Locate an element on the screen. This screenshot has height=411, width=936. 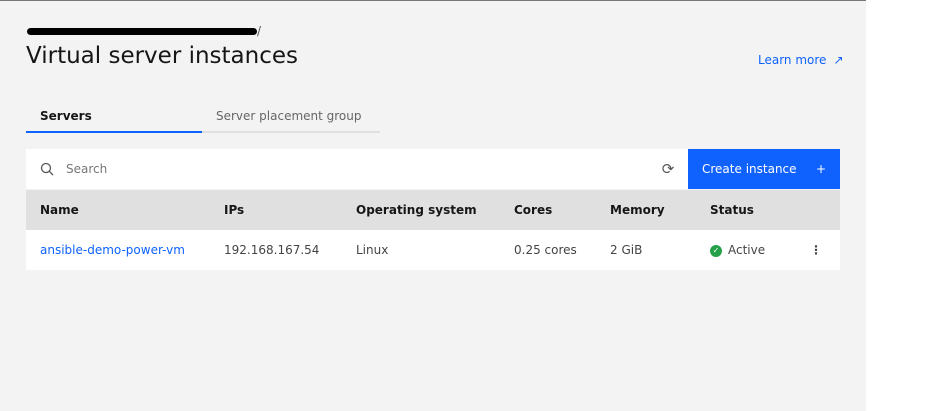
cell-cores: 0.25 cores is located at coordinates (548, 250).